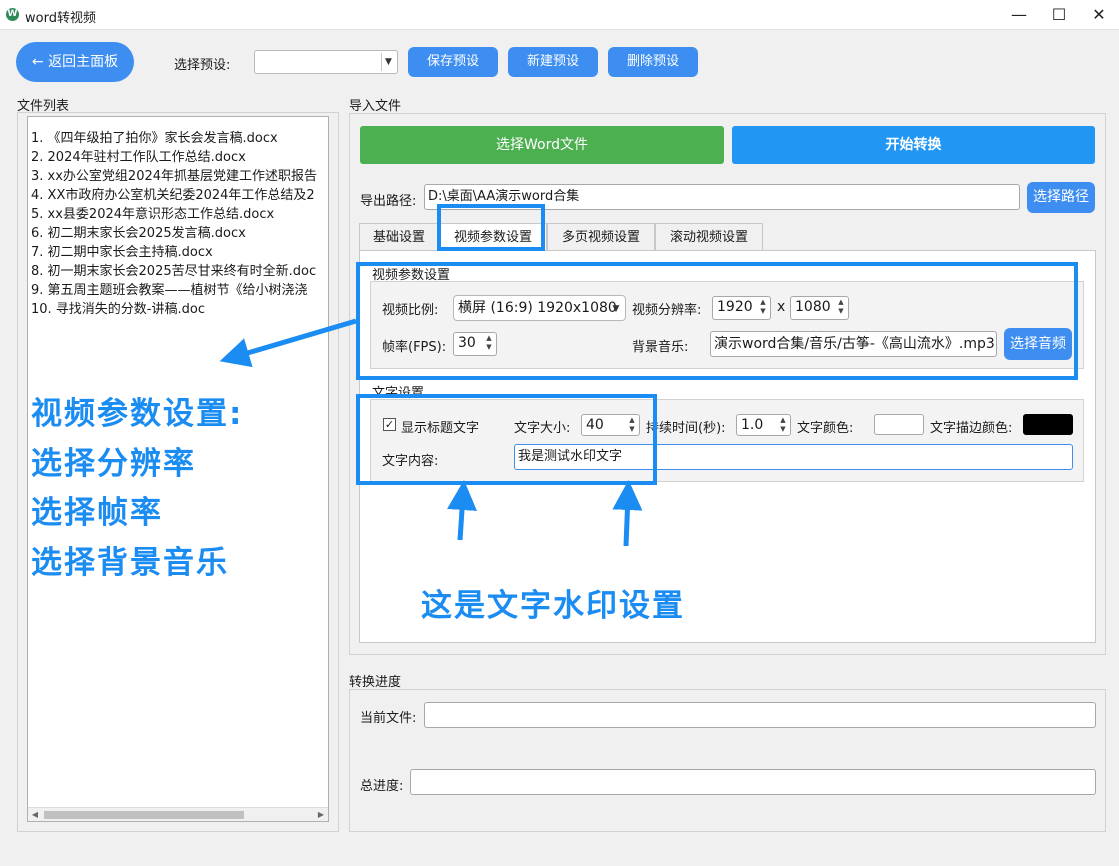 The image size is (1119, 866). I want to click on annotation-line: 选择背景音乐, so click(130, 563).